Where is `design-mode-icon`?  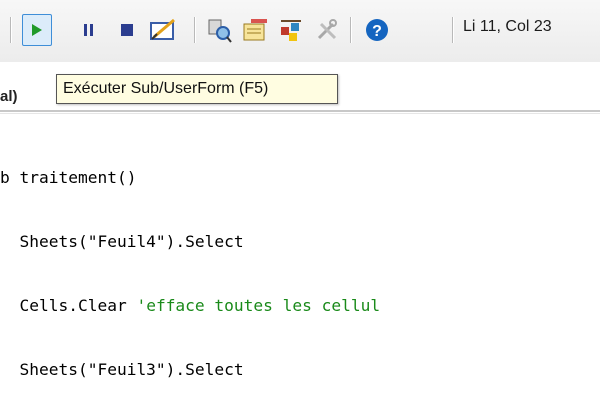
design-mode-icon is located at coordinates (162, 29).